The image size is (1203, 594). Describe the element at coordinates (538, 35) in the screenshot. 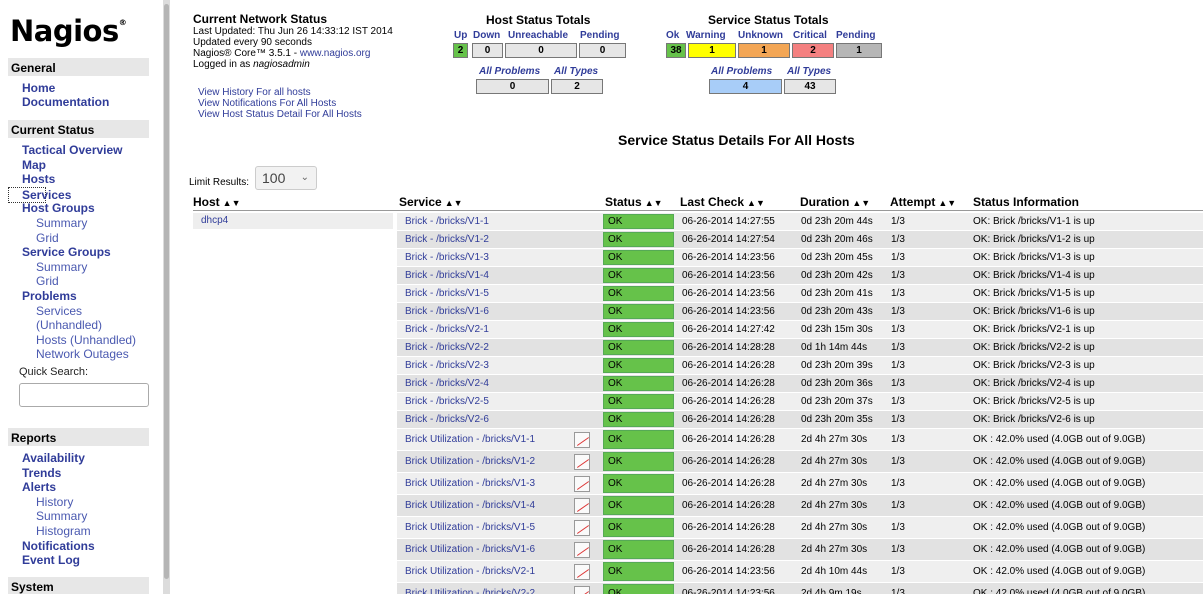

I see `host-unreachable-header: Unreachable` at that location.